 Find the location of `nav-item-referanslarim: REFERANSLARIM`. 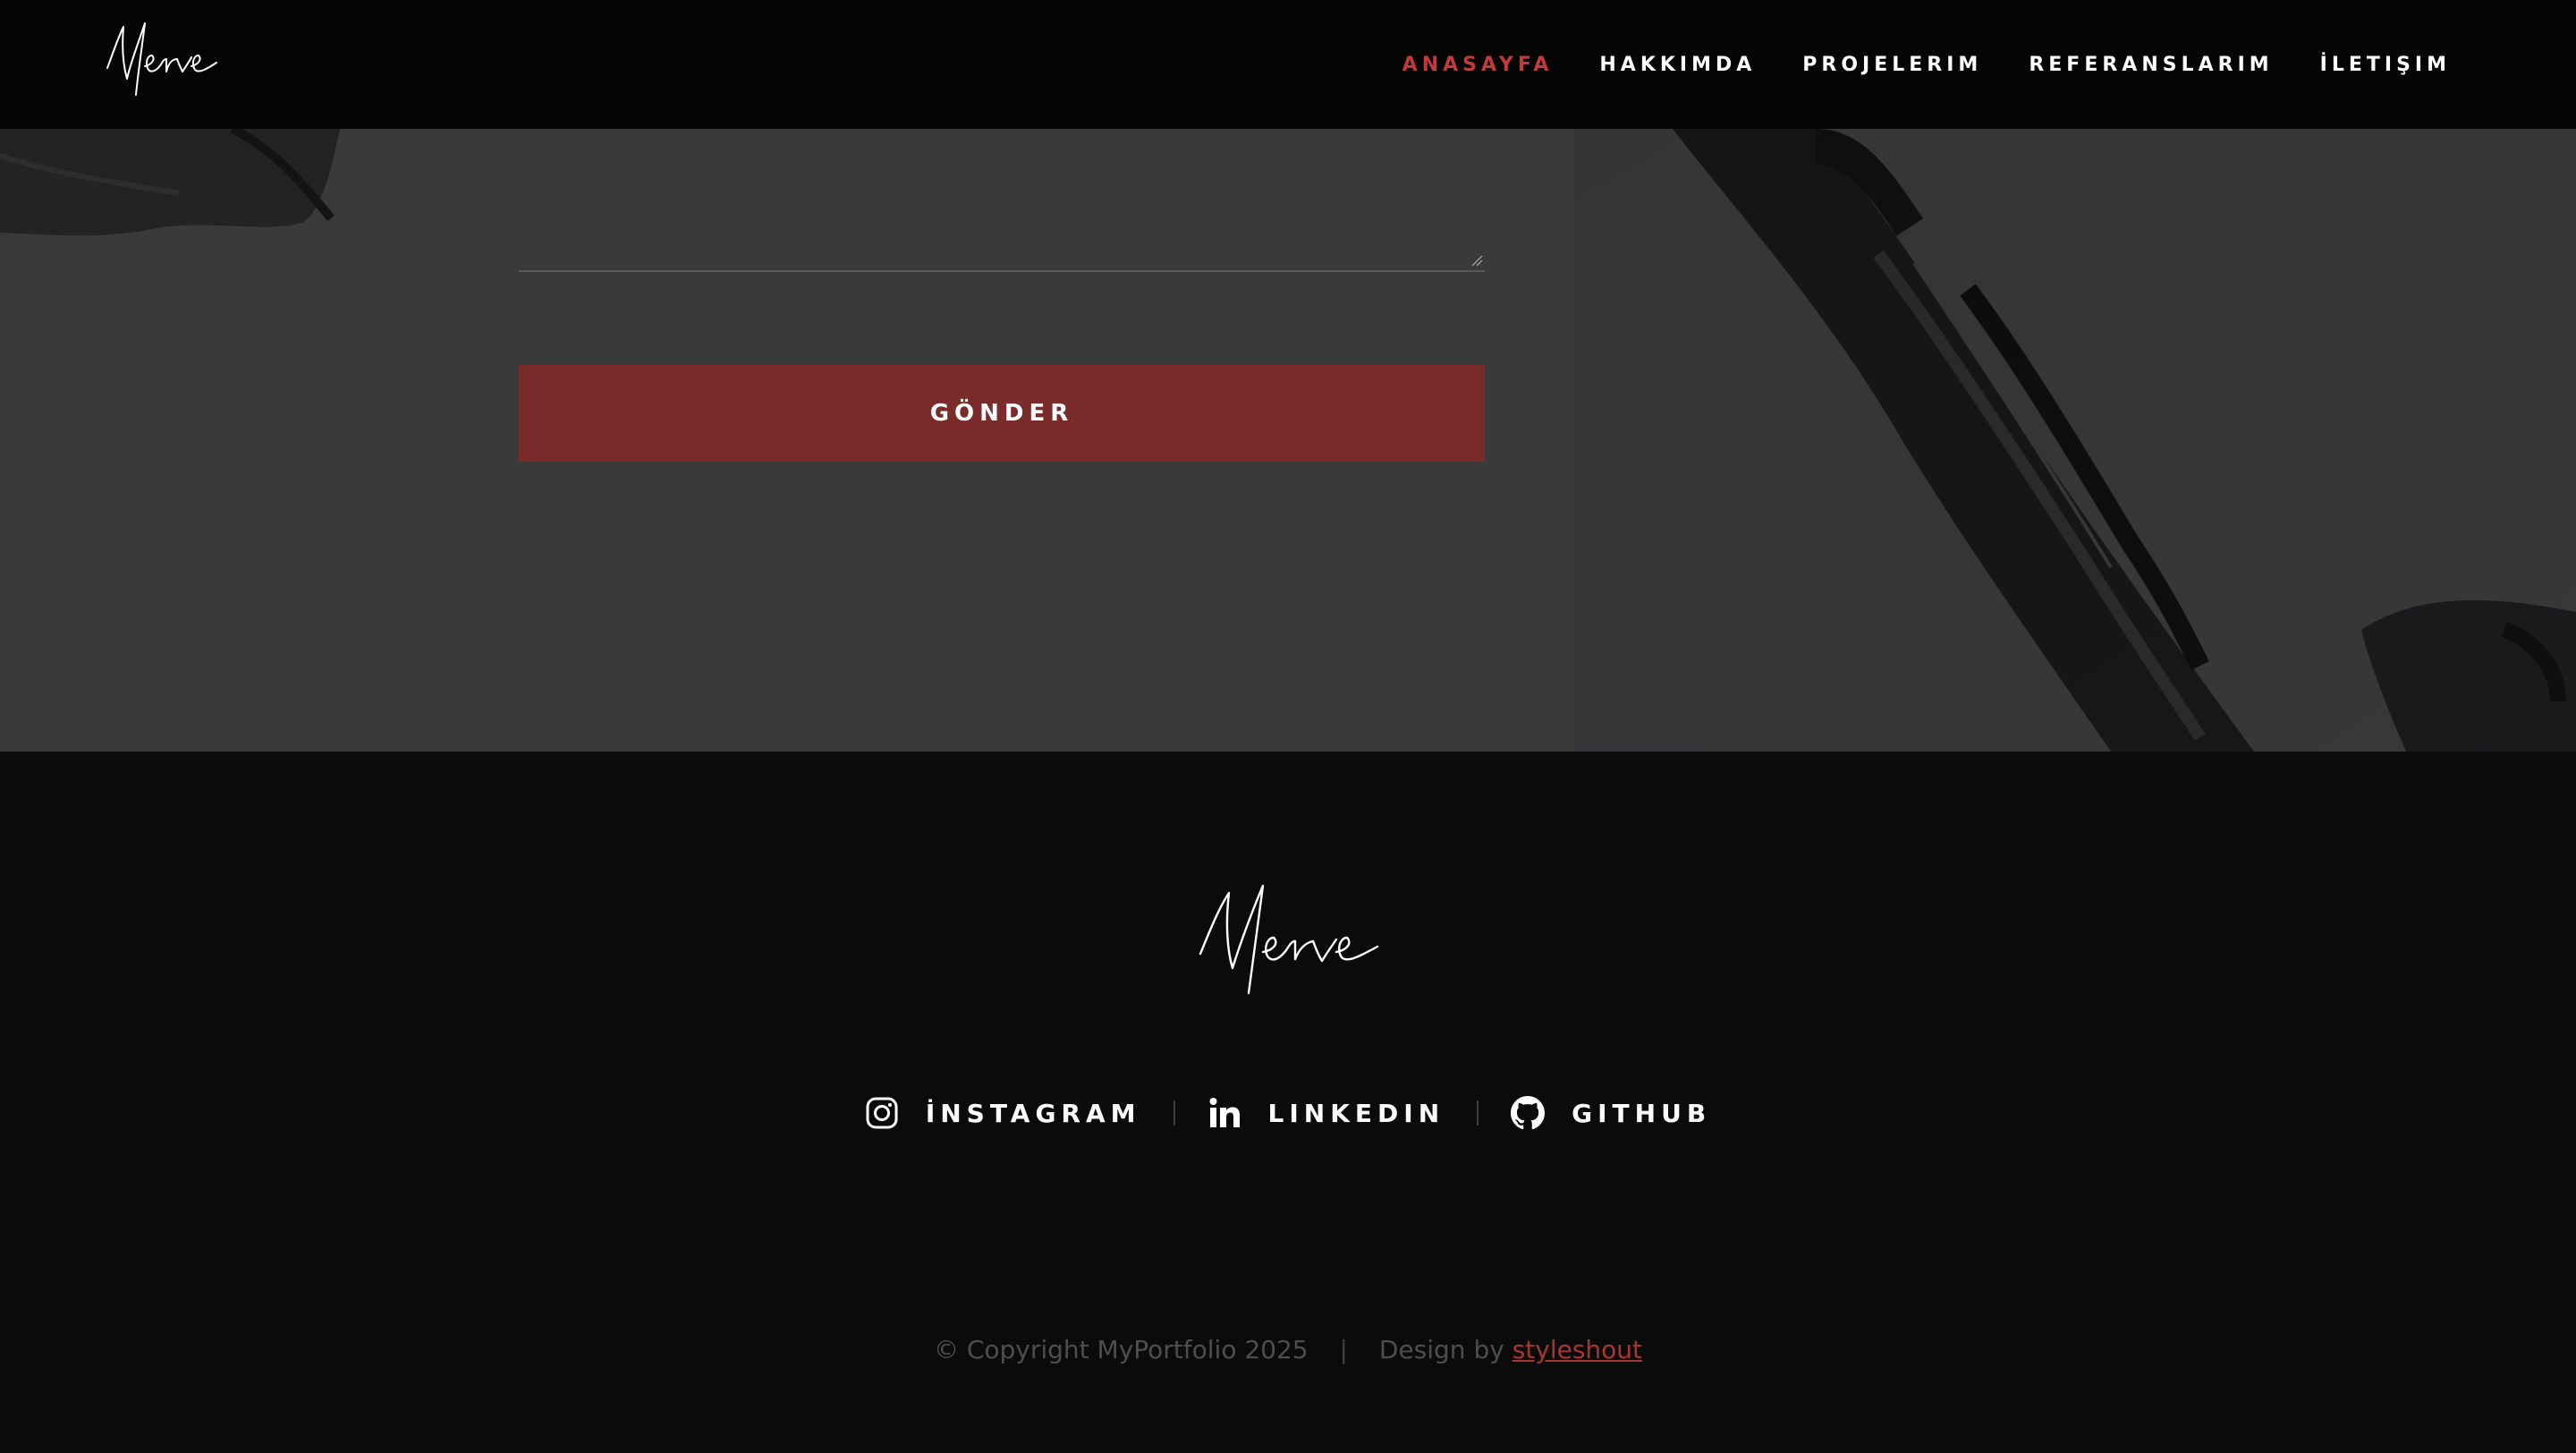

nav-item-referanslarim: REFERANSLARIM is located at coordinates (2151, 65).